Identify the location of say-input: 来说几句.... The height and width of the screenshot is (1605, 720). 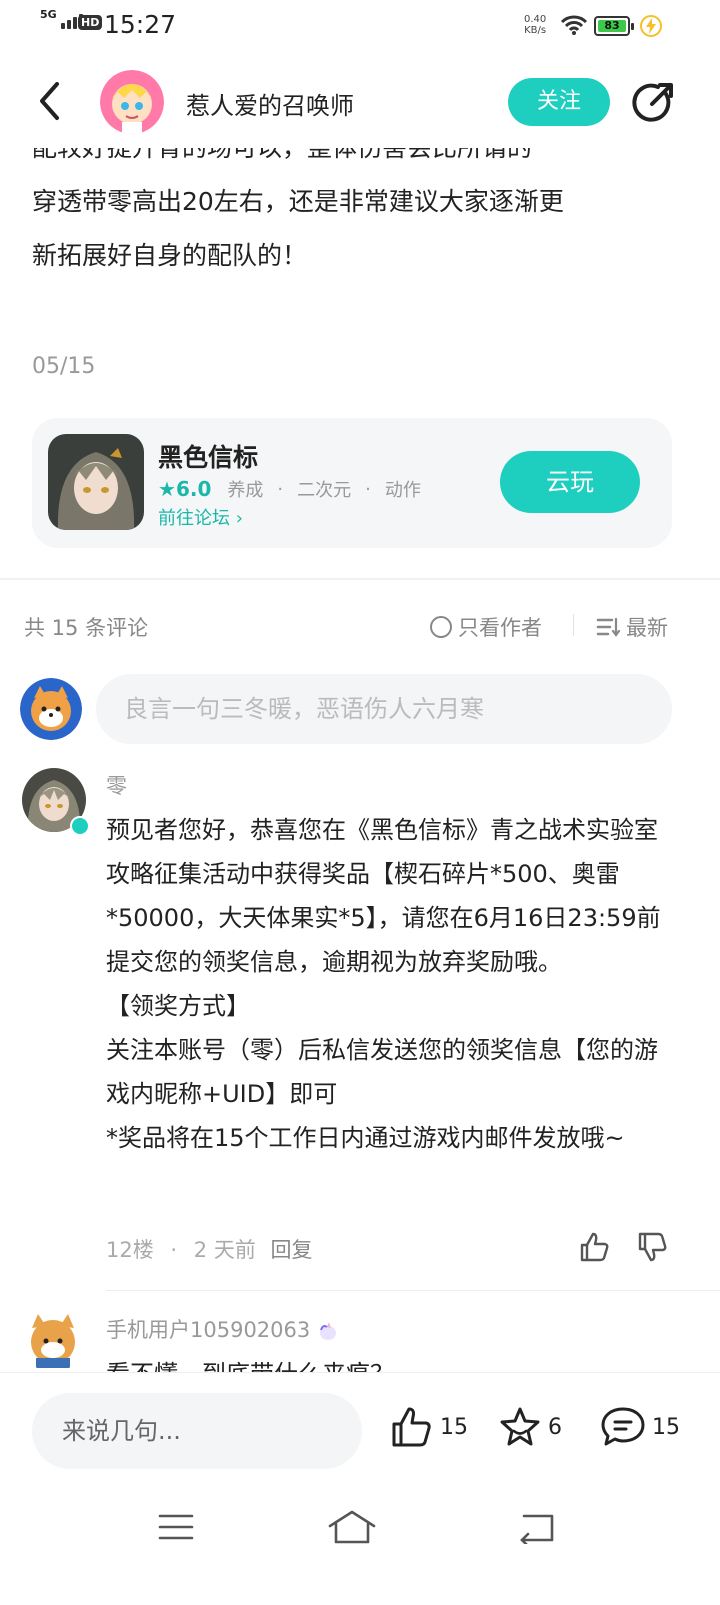
(197, 1431).